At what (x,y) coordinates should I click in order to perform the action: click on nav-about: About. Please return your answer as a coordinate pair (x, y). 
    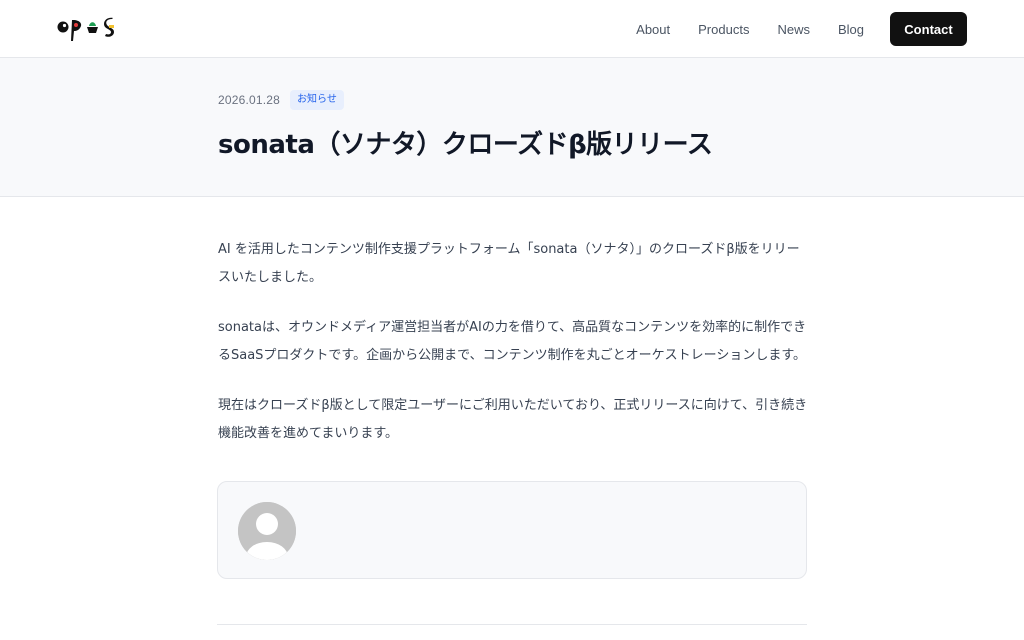
    Looking at the image, I should click on (653, 29).